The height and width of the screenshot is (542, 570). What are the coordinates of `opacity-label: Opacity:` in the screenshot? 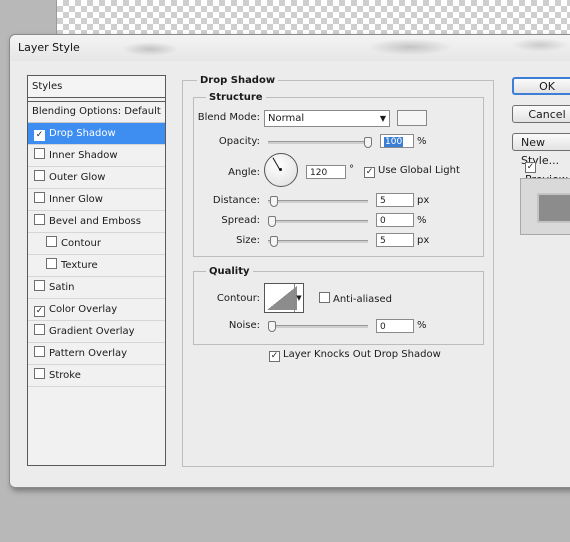 It's located at (239, 141).